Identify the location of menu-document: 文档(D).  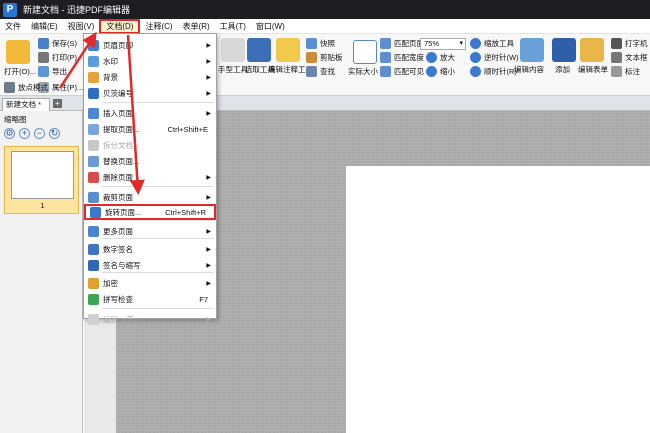
(120, 26).